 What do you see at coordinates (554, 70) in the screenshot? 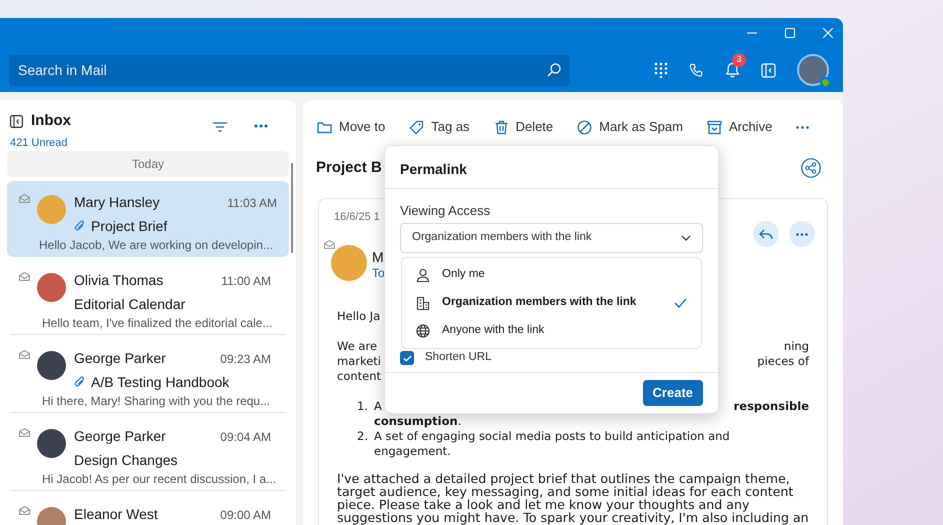
I see `search-icon` at bounding box center [554, 70].